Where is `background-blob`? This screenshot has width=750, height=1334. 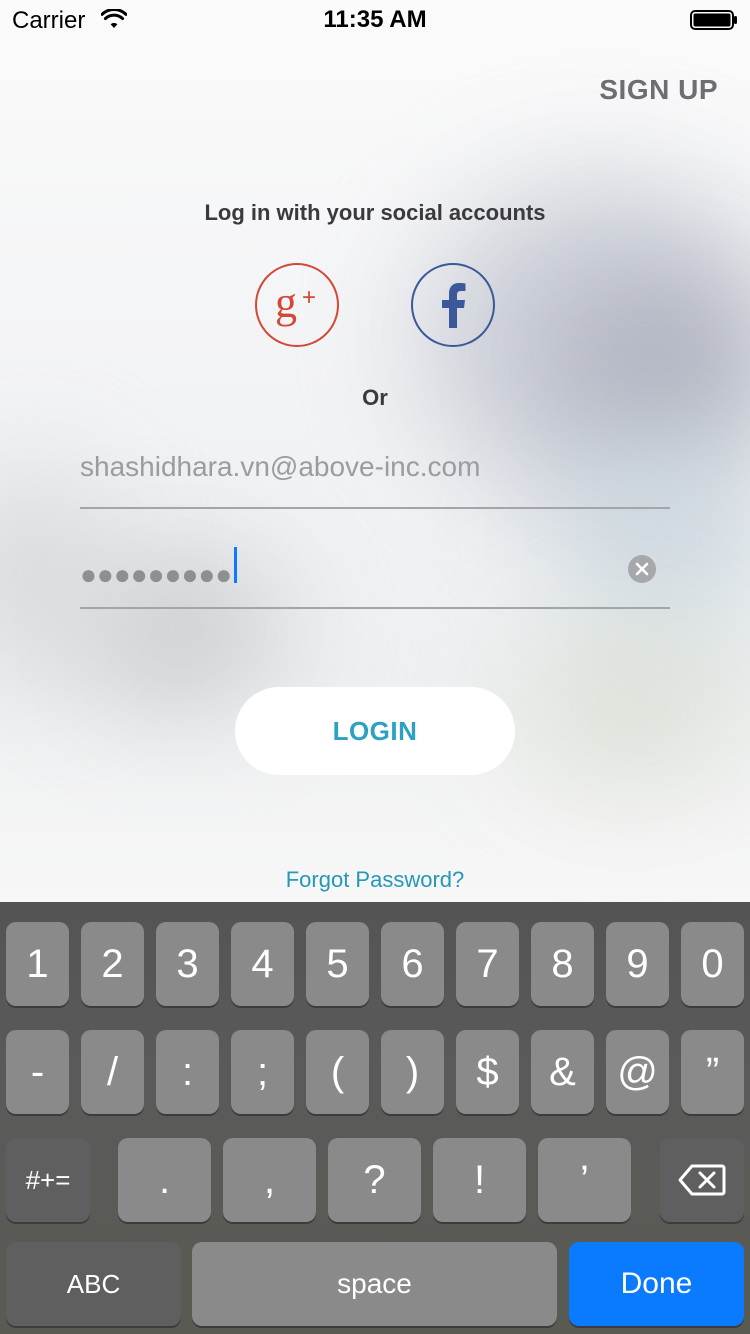
background-blob is located at coordinates (630, 710).